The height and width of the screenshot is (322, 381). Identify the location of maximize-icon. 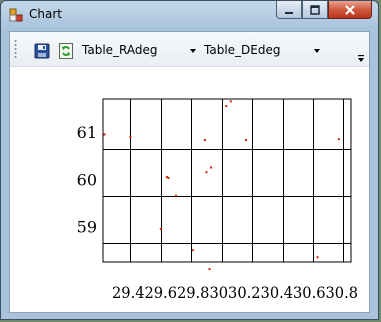
(315, 9).